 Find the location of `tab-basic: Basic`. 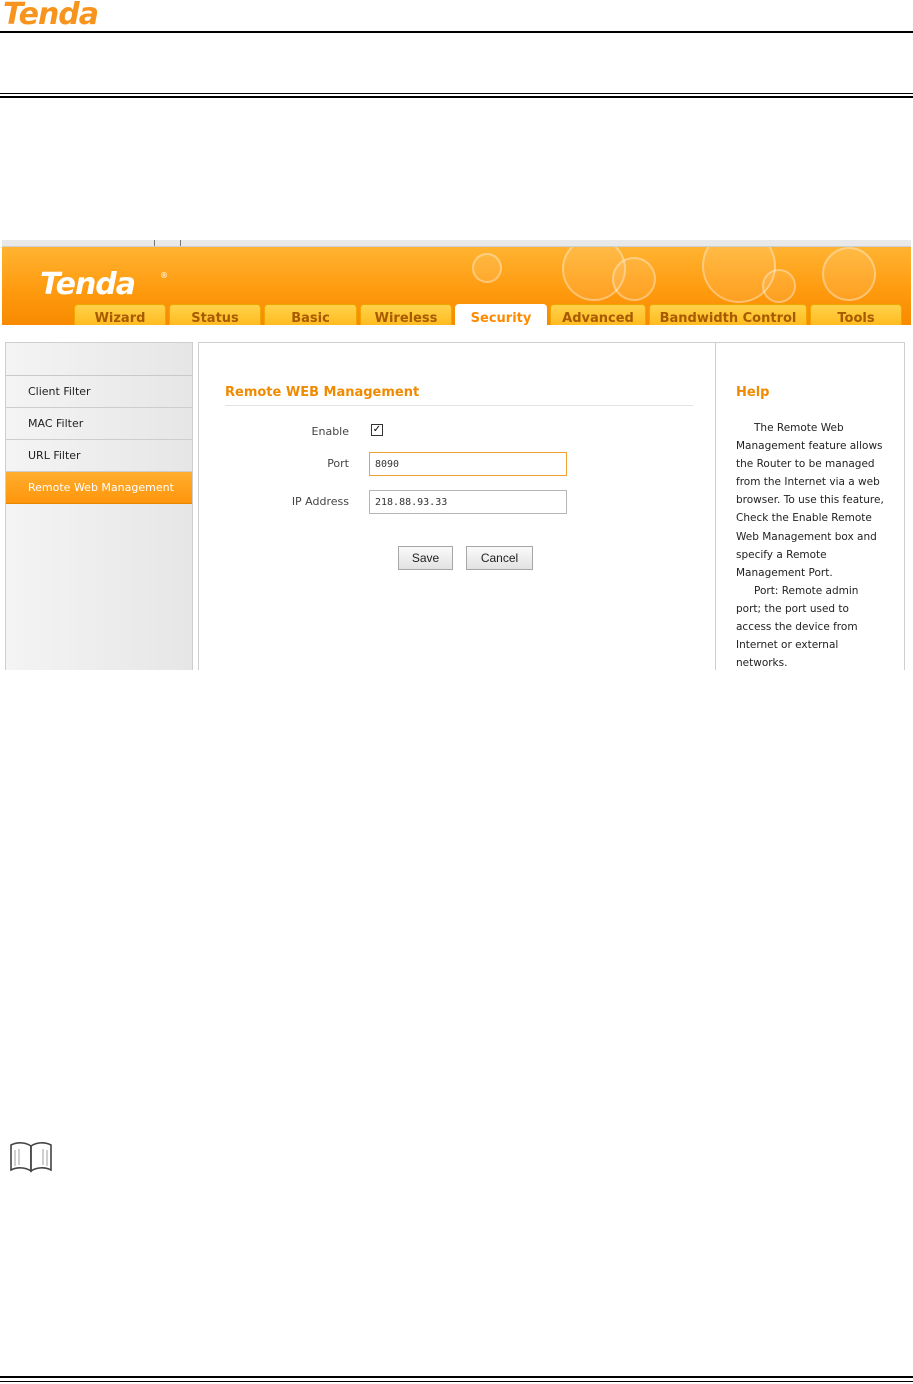

tab-basic: Basic is located at coordinates (310, 314).